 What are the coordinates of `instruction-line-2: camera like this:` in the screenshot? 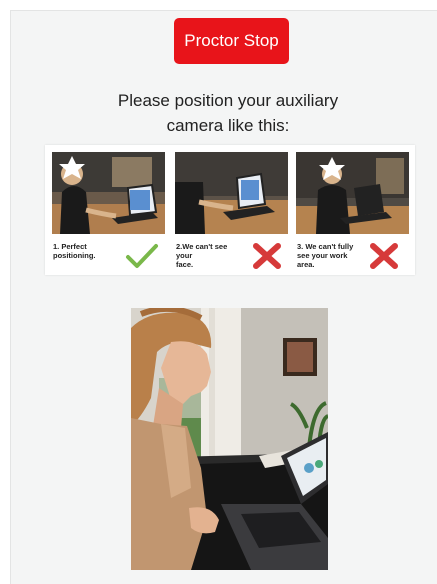 It's located at (228, 125).